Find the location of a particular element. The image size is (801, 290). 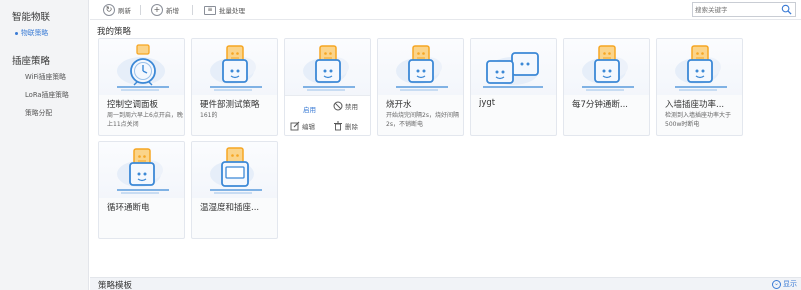

strategy-description: 开始烧完间隔2s，烧好间隔2s，不销断电 is located at coordinates (422, 120).